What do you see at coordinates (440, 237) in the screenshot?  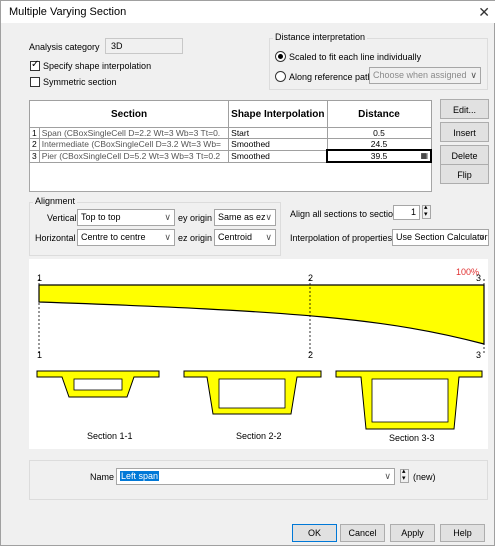 I see `interp-properties-dropdown: Use Section Calculator` at bounding box center [440, 237].